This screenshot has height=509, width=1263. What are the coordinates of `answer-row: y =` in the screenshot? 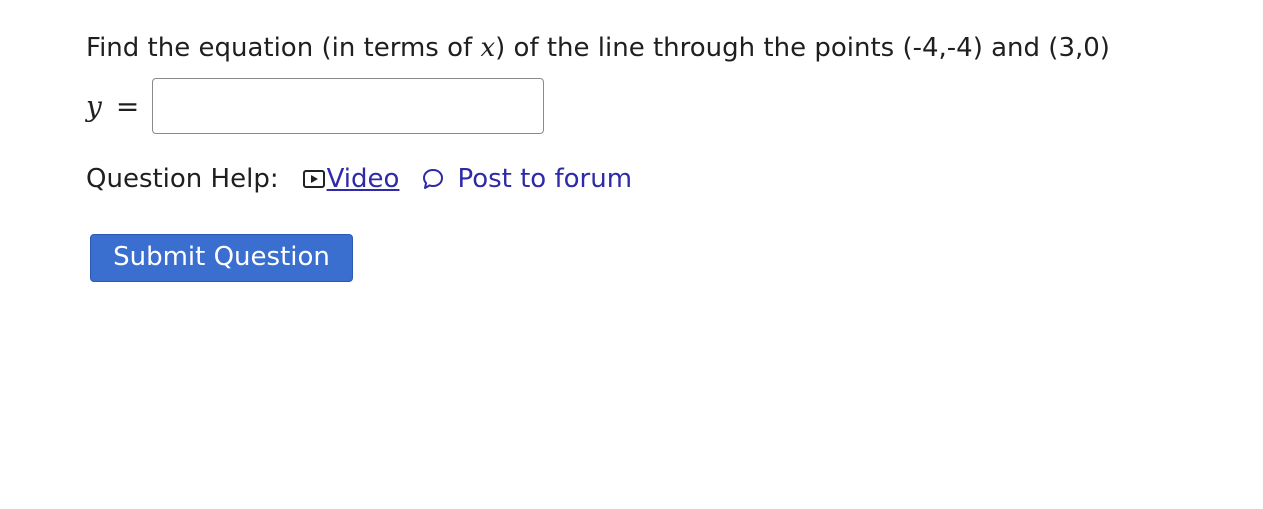 It's located at (315, 106).